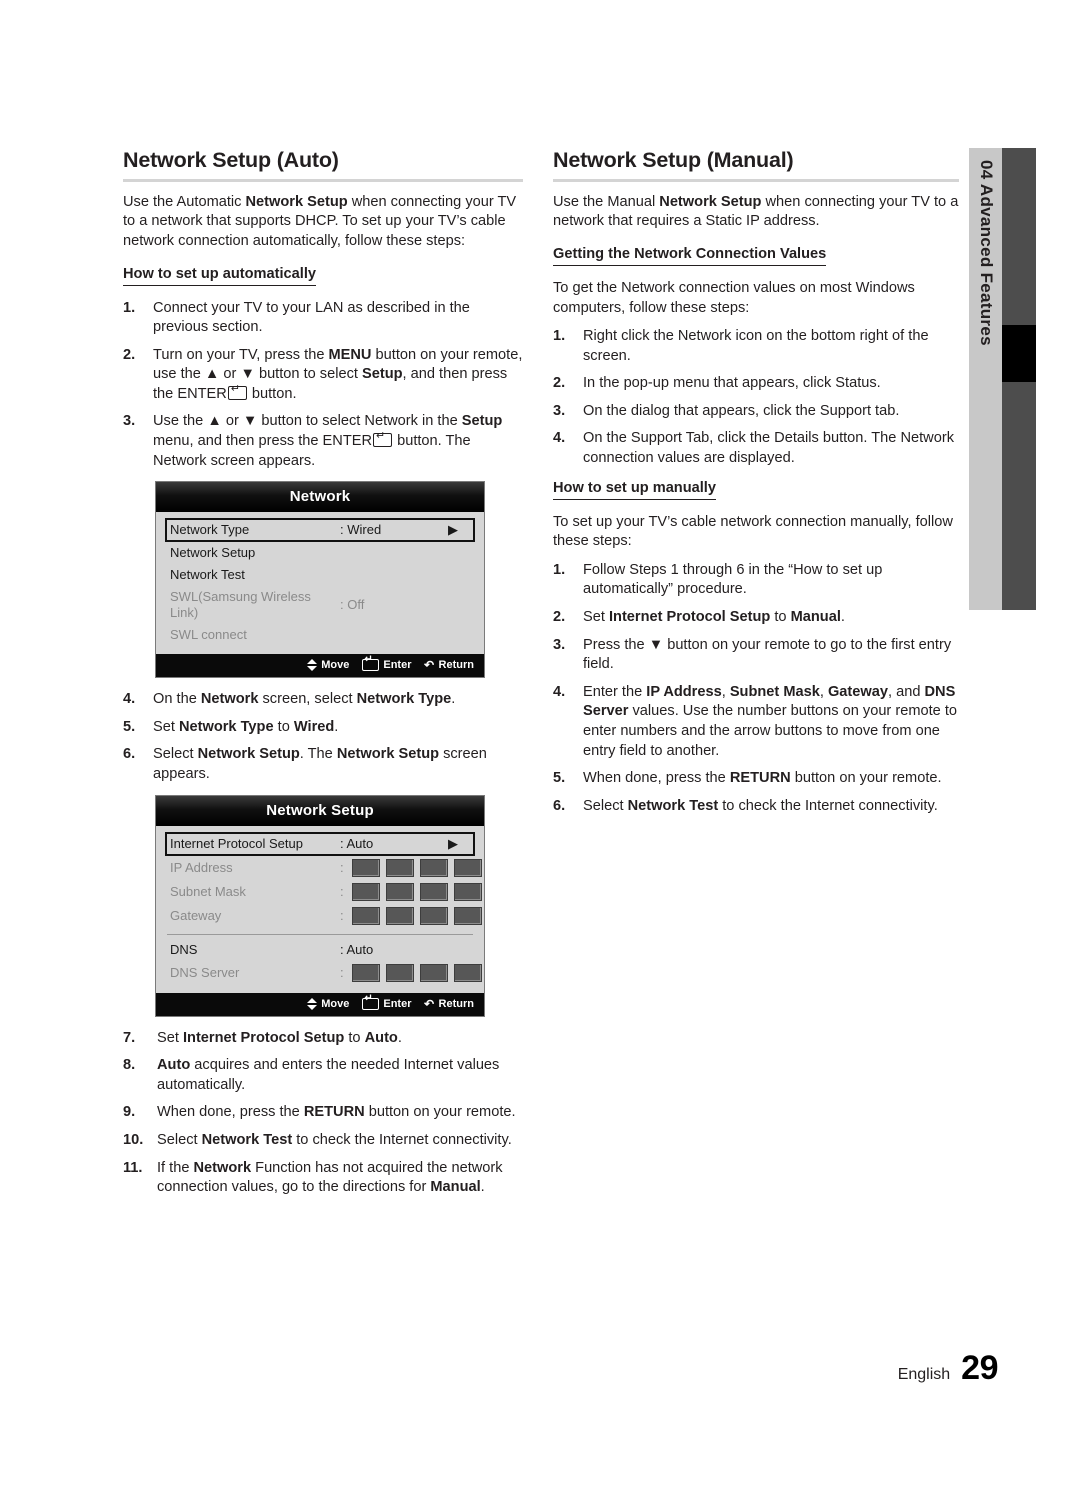  I want to click on osd-row-gateway: Gateway :, so click(323, 916).